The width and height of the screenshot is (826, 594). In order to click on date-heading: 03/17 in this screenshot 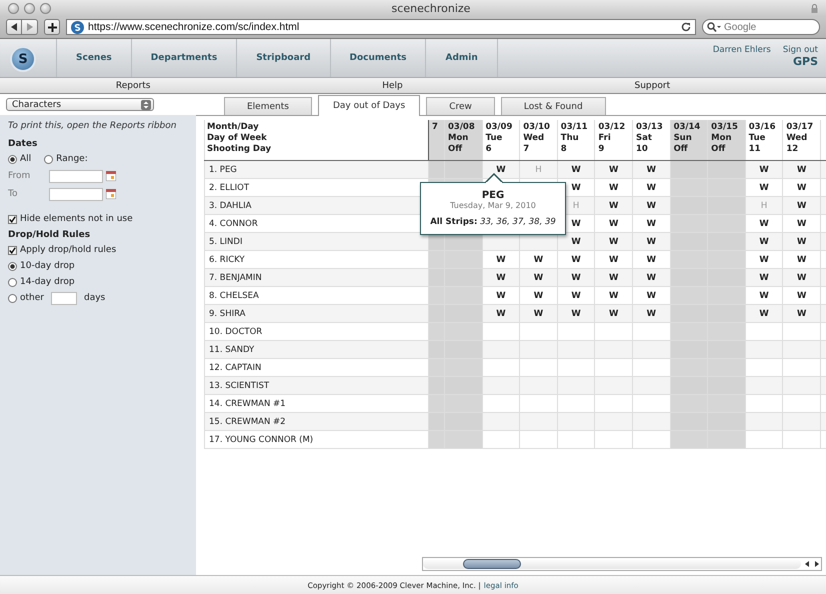, I will do `click(800, 127)`.